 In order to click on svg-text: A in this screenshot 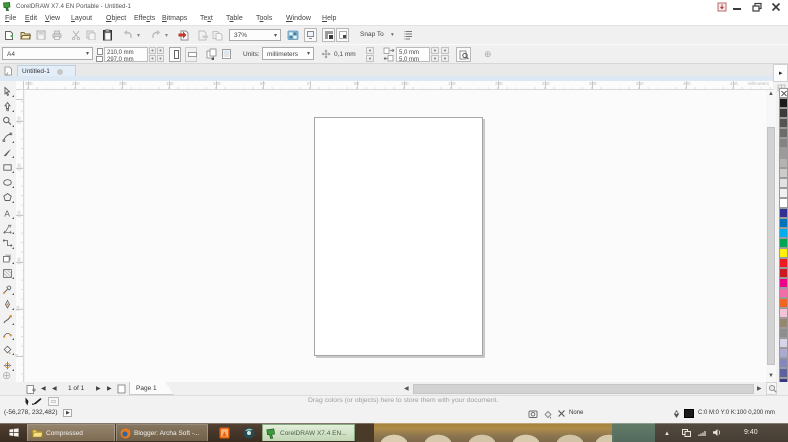, I will do `click(7, 214)`.